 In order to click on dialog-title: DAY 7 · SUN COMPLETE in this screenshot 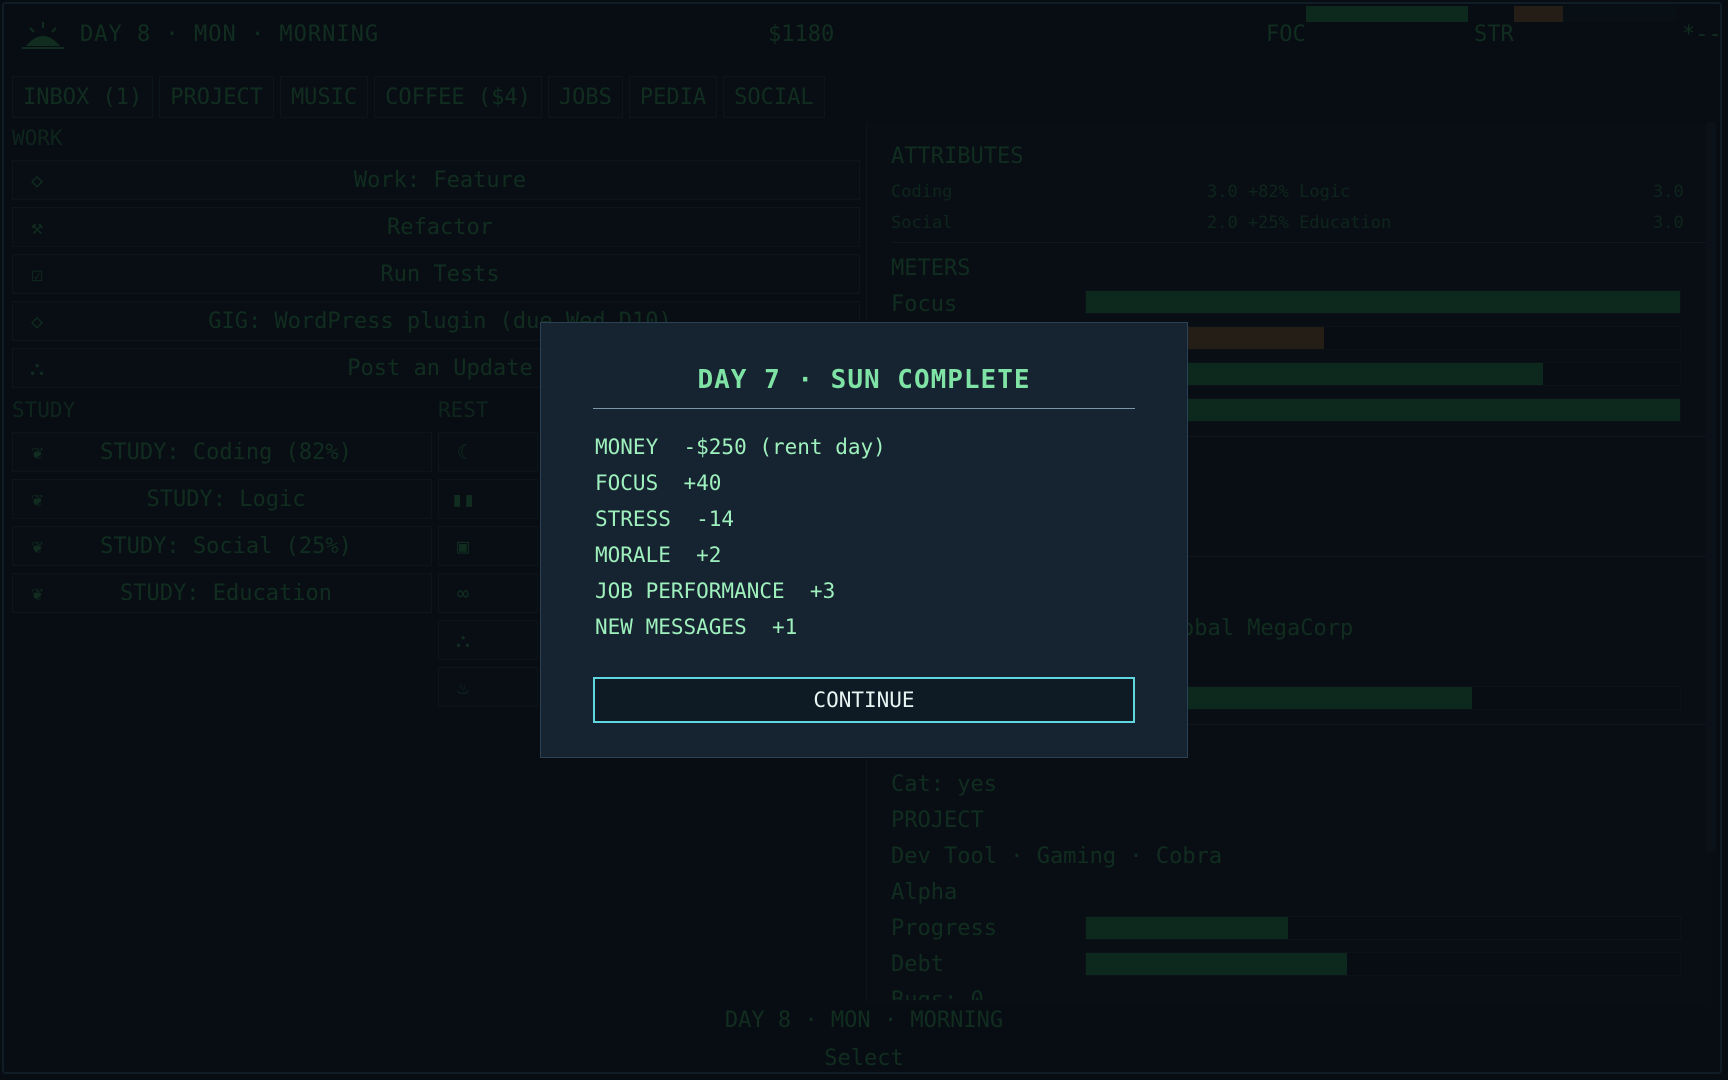, I will do `click(864, 380)`.